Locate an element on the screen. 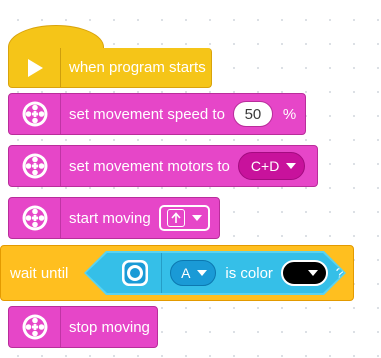 The image size is (381, 358). color-sensor-icon is located at coordinates (134, 273).